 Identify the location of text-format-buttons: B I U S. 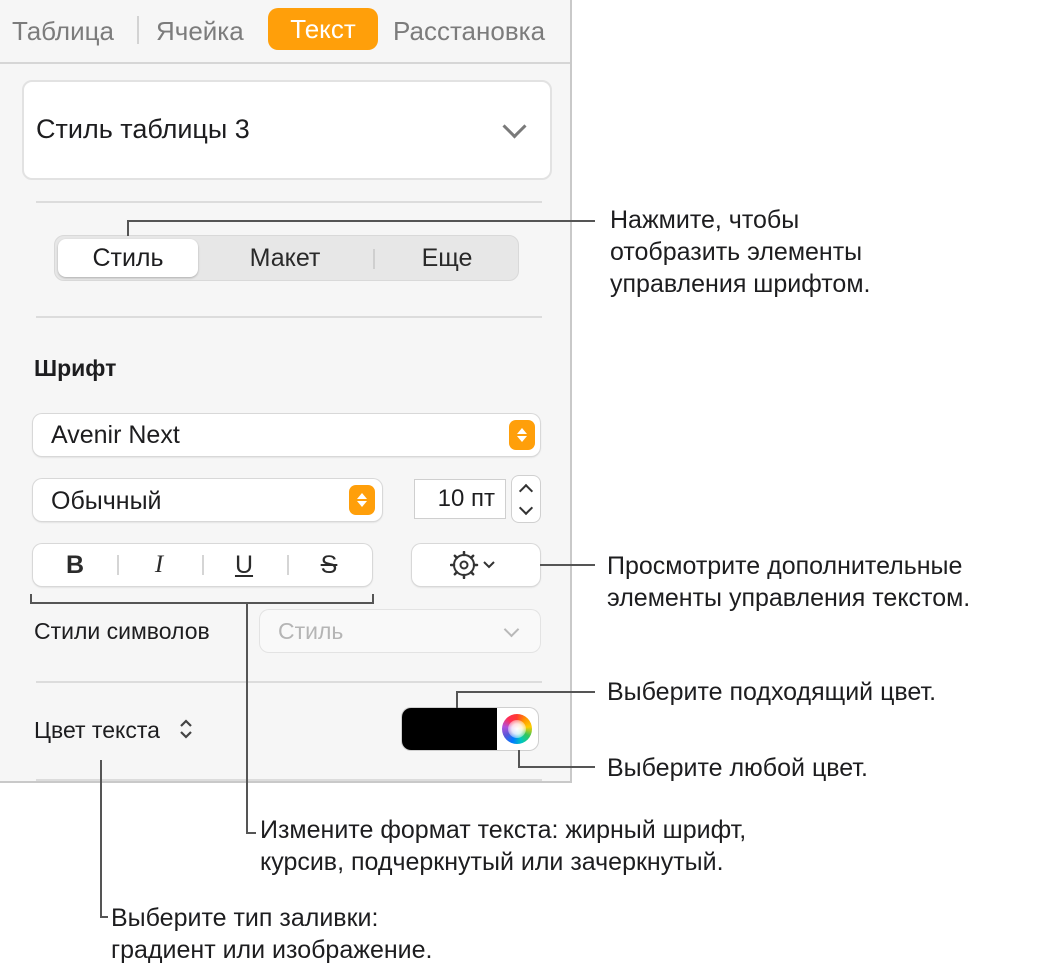
(202, 565).